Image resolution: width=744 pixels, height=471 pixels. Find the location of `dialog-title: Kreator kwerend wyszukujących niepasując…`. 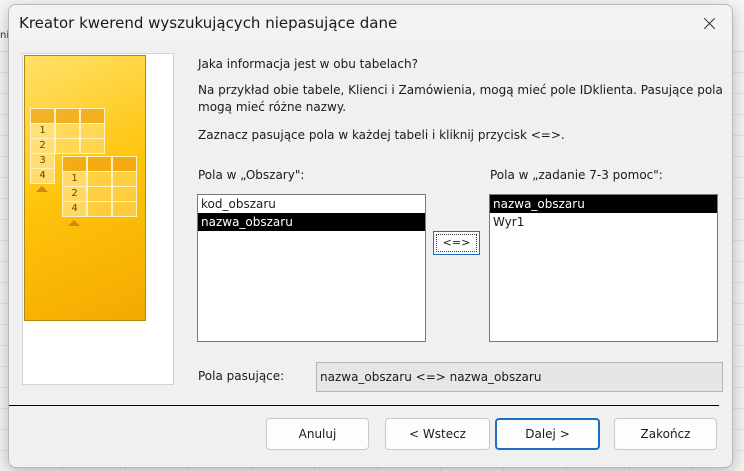

dialog-title: Kreator kwerend wyszukujących niepasując… is located at coordinates (208, 23).